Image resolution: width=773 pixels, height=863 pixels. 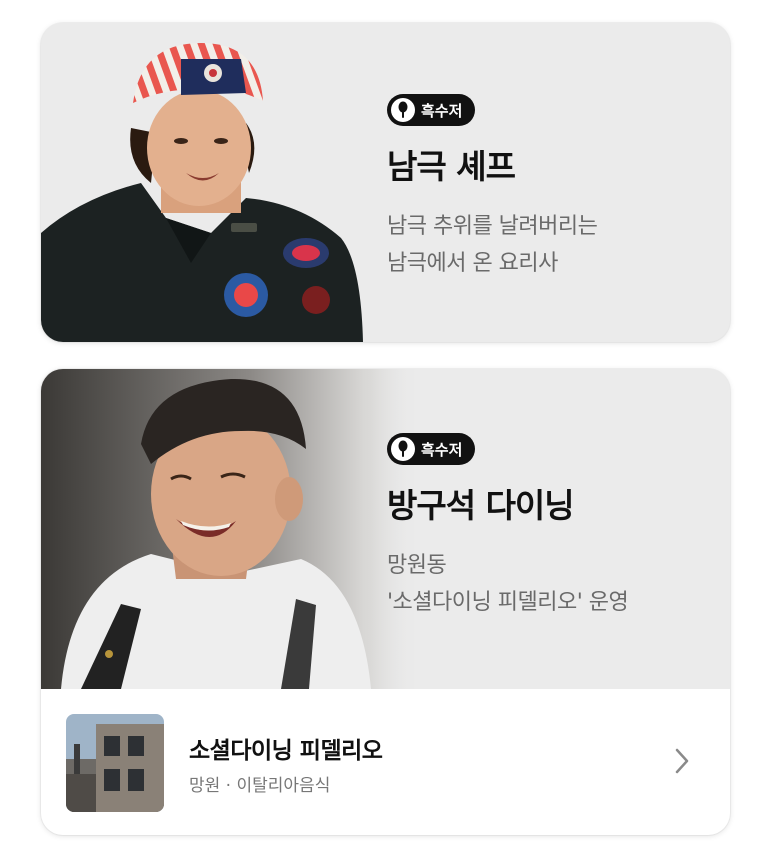 I want to click on chef-description: 남극 추위를 날려버리는 남극에서 온 요리사, so click(x=492, y=245).